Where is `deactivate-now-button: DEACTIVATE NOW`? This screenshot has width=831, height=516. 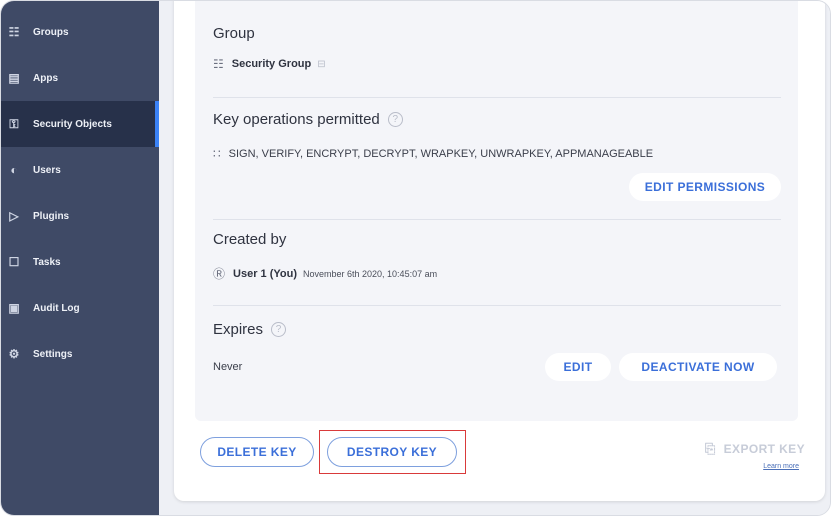 deactivate-now-button: DEACTIVATE NOW is located at coordinates (698, 367).